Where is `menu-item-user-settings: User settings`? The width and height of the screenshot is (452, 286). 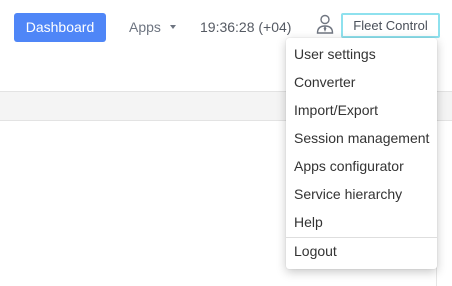
menu-item-user-settings: User settings is located at coordinates (361, 54).